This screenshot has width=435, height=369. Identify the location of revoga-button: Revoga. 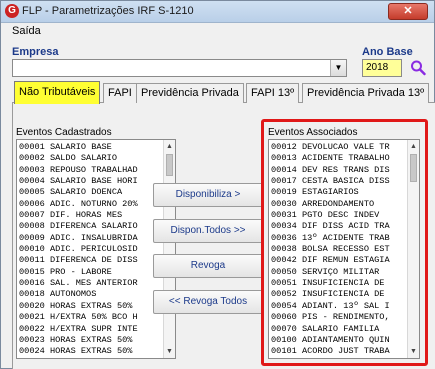
(208, 266).